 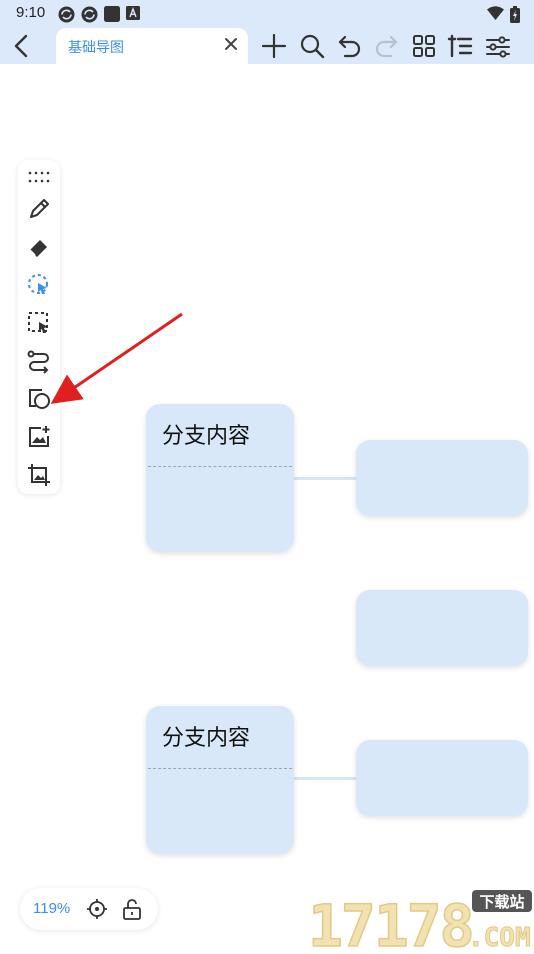 What do you see at coordinates (152, 46) in the screenshot?
I see `document-tab: 基础导图` at bounding box center [152, 46].